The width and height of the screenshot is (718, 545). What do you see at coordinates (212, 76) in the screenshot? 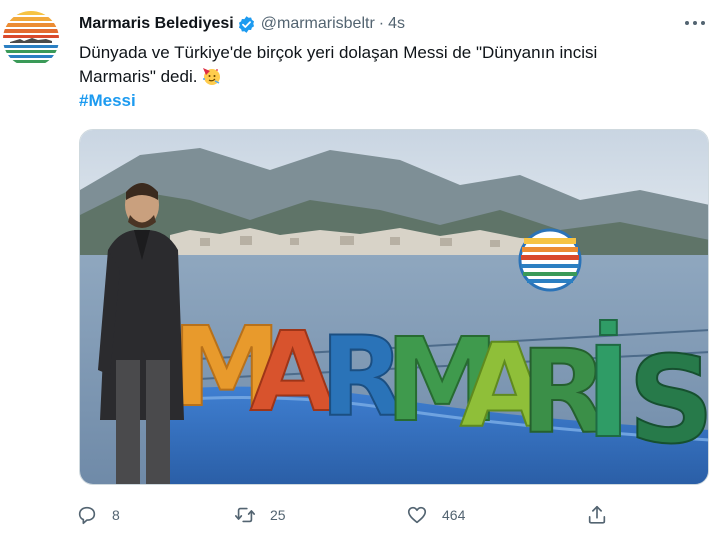
I see `party-face-emoji-icon` at bounding box center [212, 76].